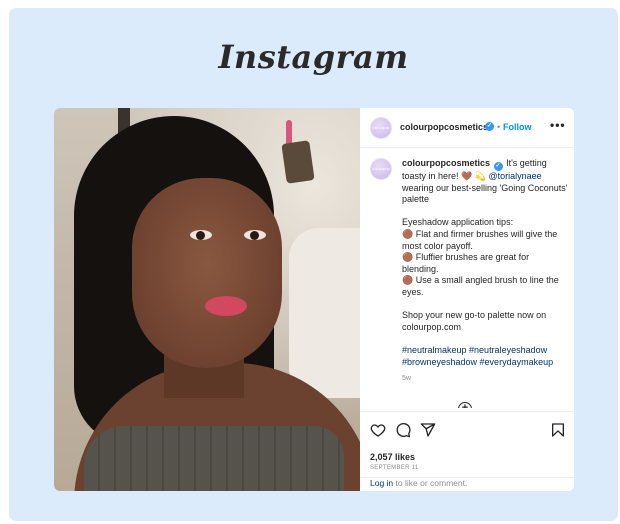 The width and height of the screenshot is (620, 524). Describe the element at coordinates (558, 430) in the screenshot. I see `bookmark-icon` at that location.